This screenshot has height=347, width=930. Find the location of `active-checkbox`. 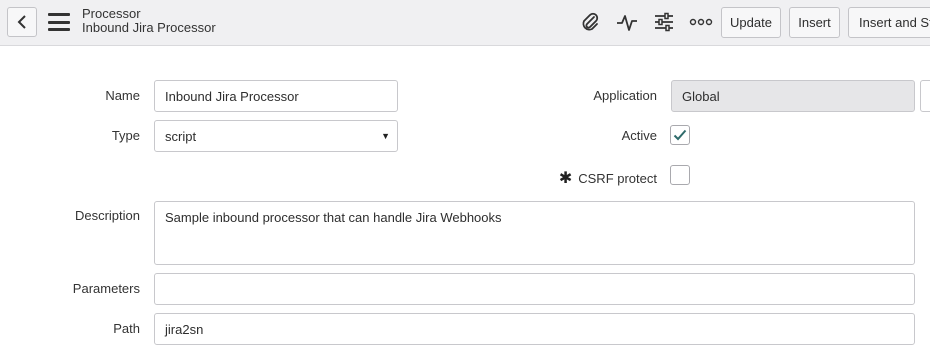

active-checkbox is located at coordinates (680, 135).